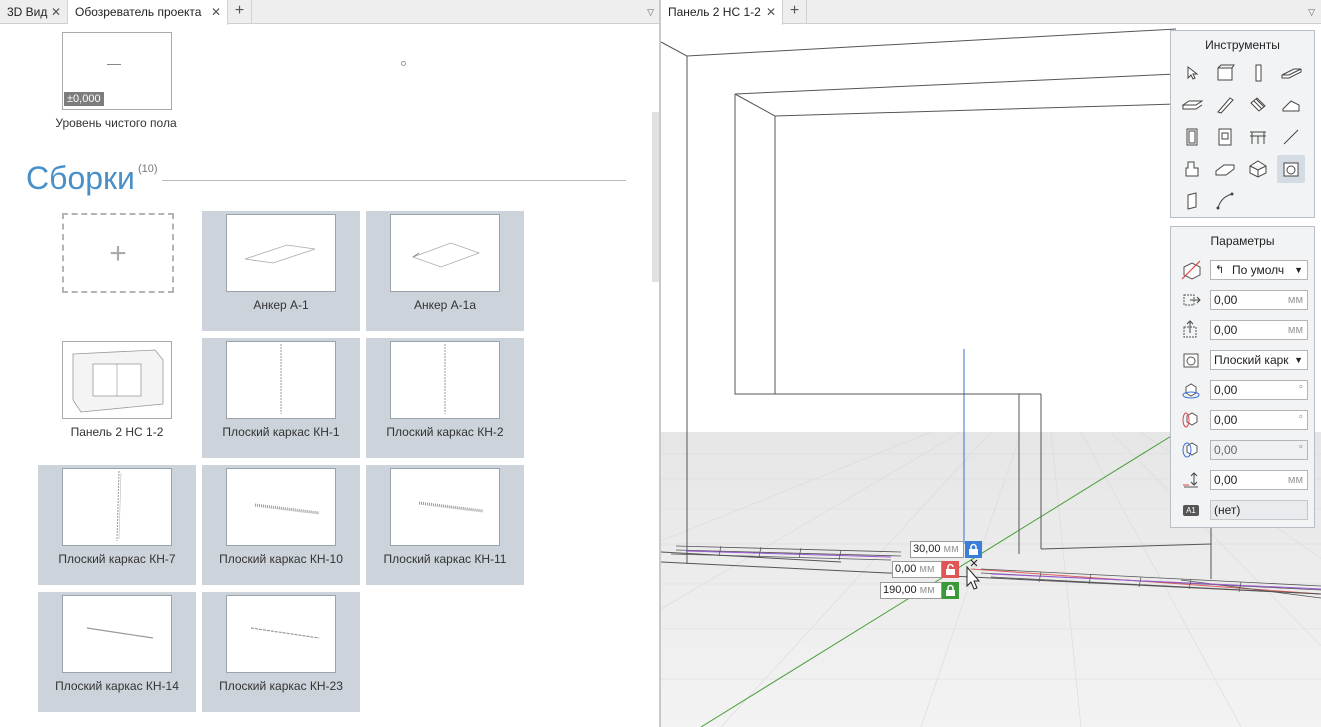 The width and height of the screenshot is (1321, 727). I want to click on dot-icon, so click(403, 63).